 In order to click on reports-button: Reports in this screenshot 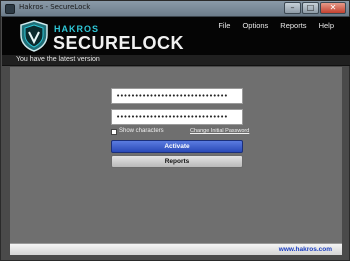, I will do `click(177, 161)`.